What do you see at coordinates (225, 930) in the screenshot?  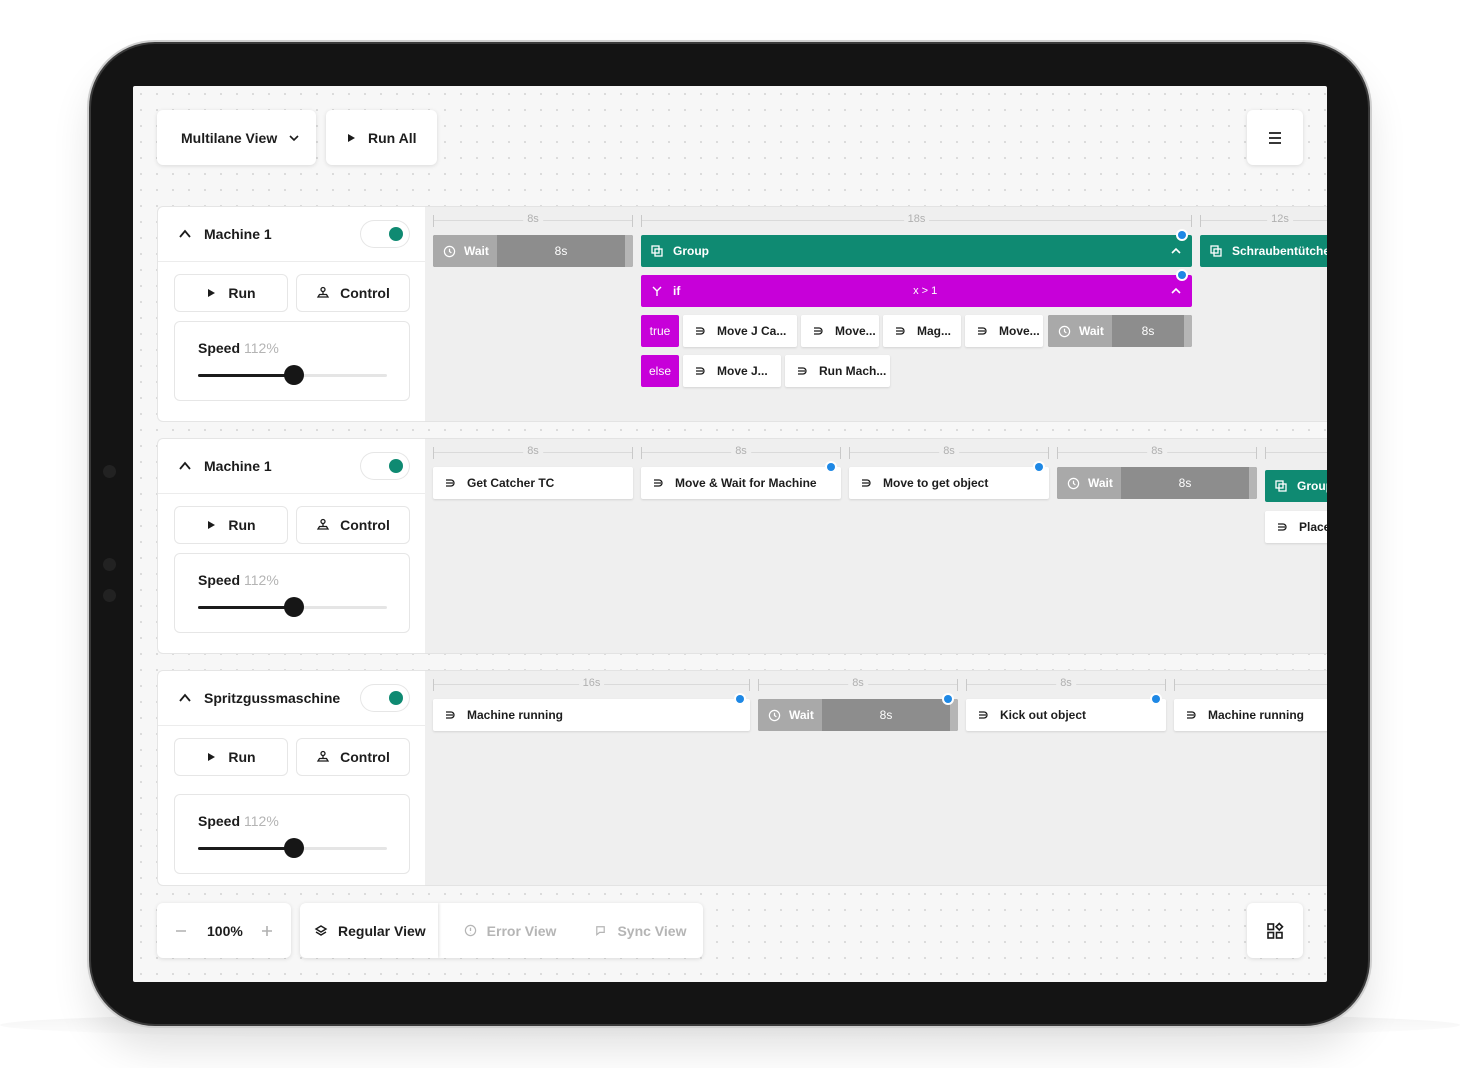 I see `zoom-level: 100%` at bounding box center [225, 930].